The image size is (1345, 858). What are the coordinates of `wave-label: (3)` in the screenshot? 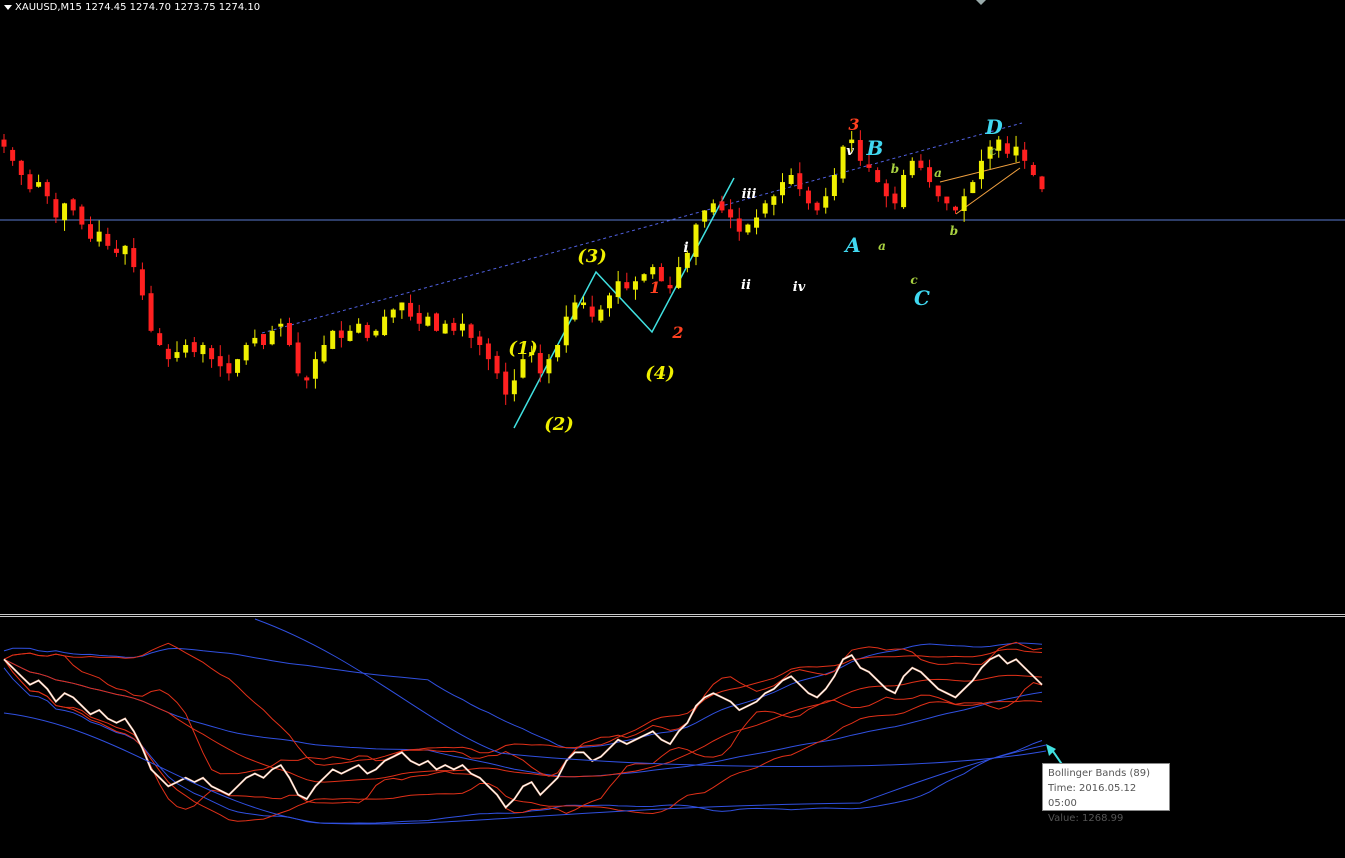 It's located at (592, 256).